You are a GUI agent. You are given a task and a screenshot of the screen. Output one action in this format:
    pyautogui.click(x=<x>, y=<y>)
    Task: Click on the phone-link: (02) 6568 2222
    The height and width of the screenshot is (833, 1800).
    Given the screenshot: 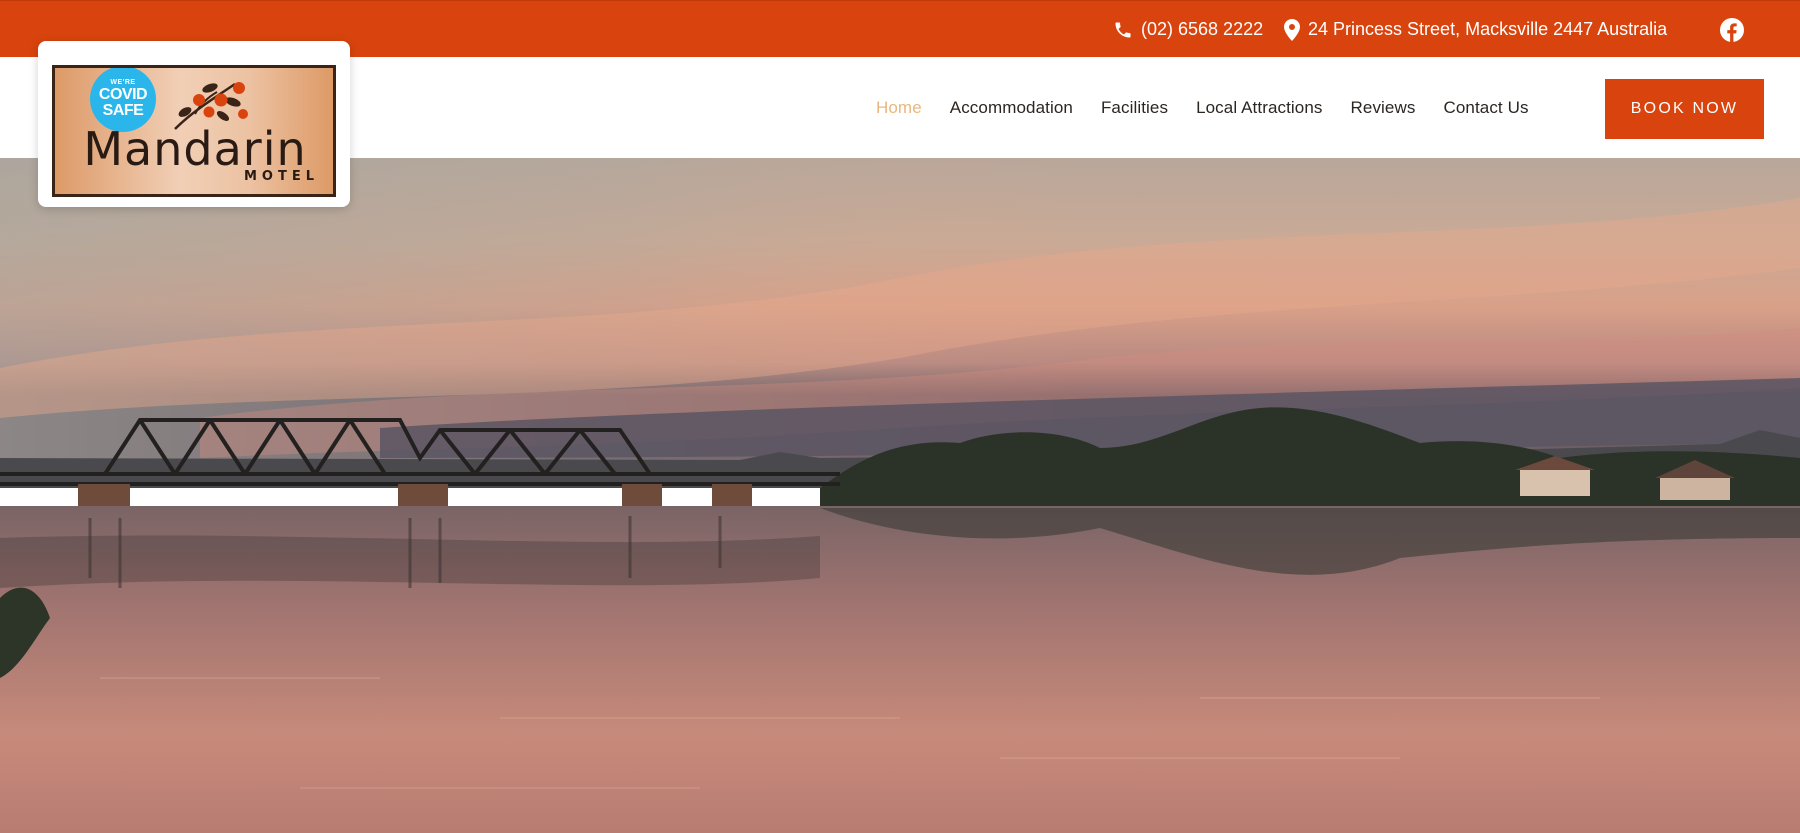 What is the action you would take?
    pyautogui.click(x=1188, y=29)
    